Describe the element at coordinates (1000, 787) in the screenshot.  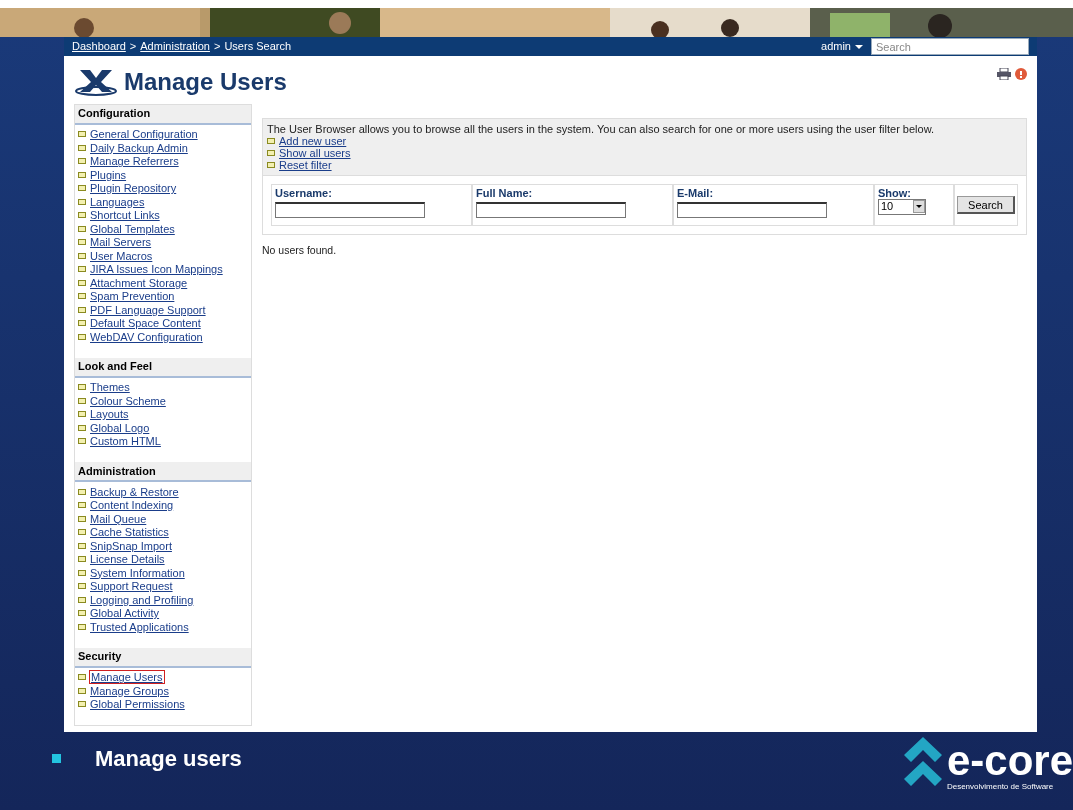
I see `logo-tagline: Desenvolvimento de Software` at that location.